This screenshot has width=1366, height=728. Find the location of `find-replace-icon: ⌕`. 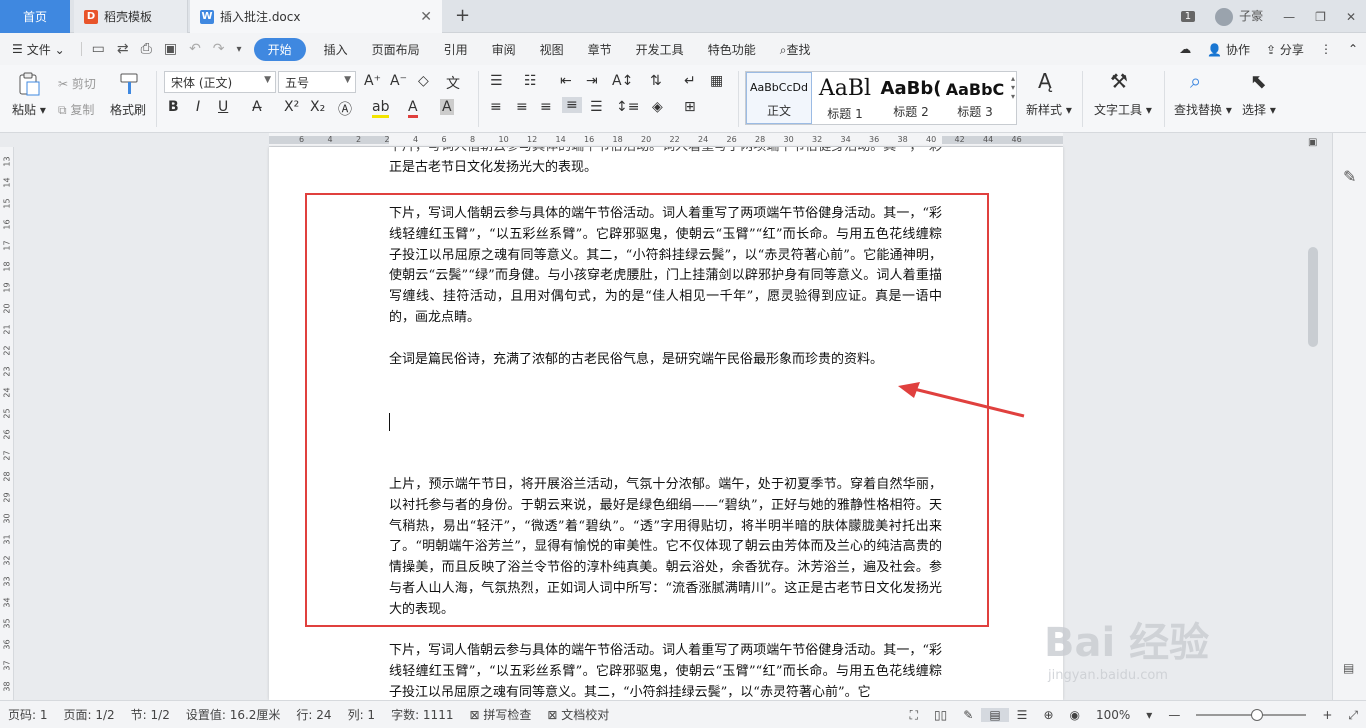

find-replace-icon: ⌕ is located at coordinates (1195, 81).